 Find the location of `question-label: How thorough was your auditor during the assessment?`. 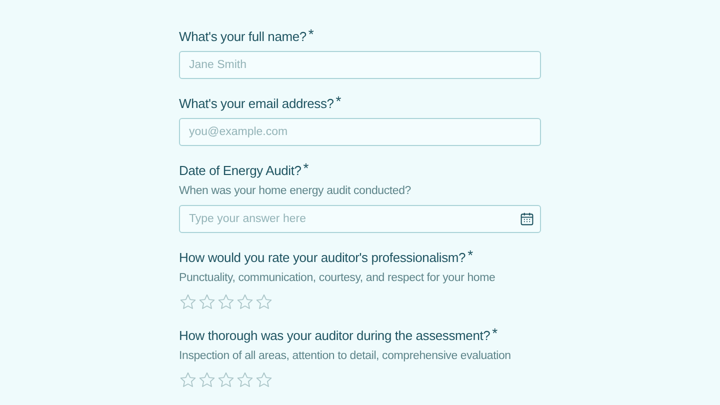

question-label: How thorough was your auditor during the assessment? is located at coordinates (334, 336).